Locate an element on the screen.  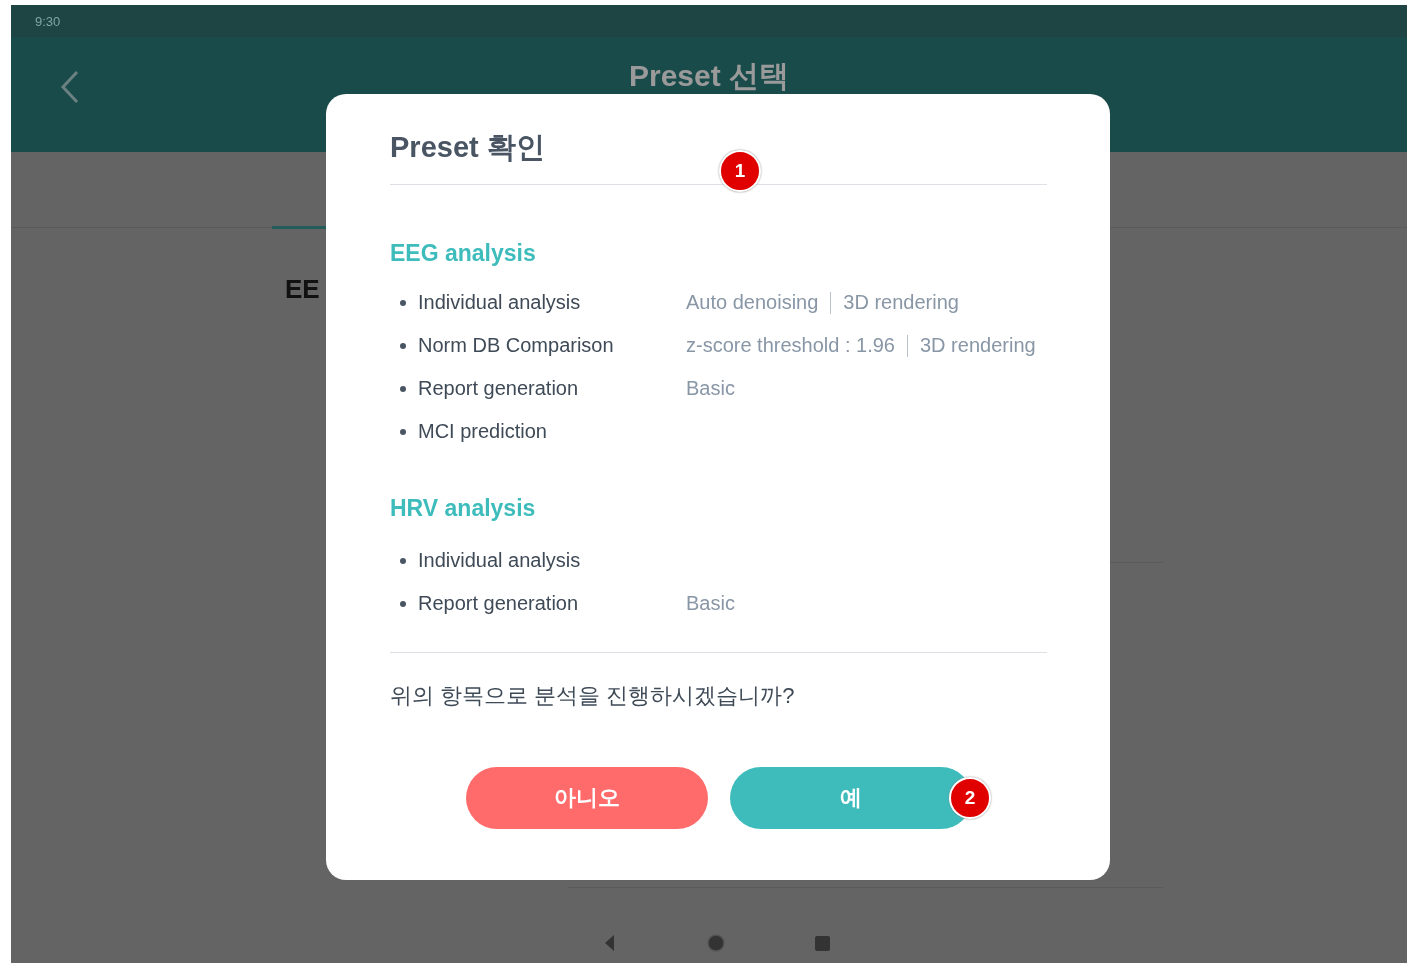
screen-title: Preset 선택 is located at coordinates (709, 77).